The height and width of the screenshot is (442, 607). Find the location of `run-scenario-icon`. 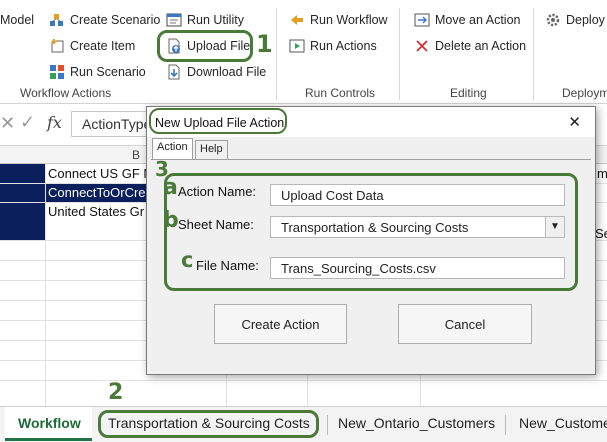

run-scenario-icon is located at coordinates (57, 72).